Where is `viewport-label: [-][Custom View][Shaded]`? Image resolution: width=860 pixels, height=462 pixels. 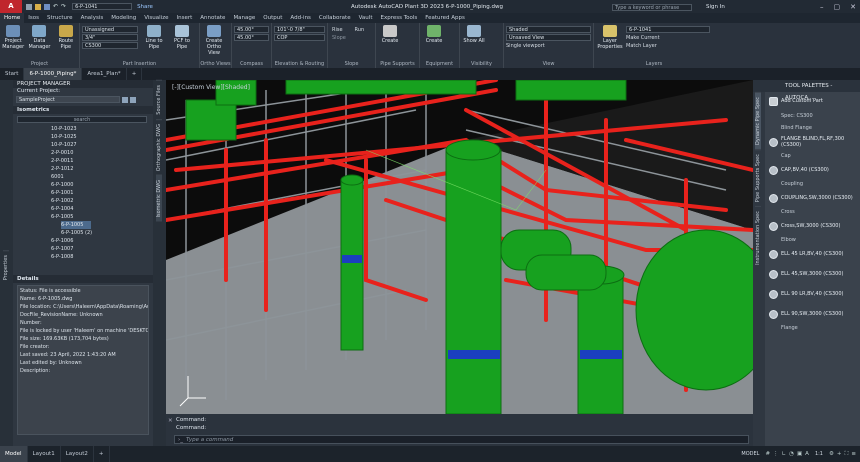 viewport-label: [-][Custom View][Shaded] is located at coordinates (211, 87).